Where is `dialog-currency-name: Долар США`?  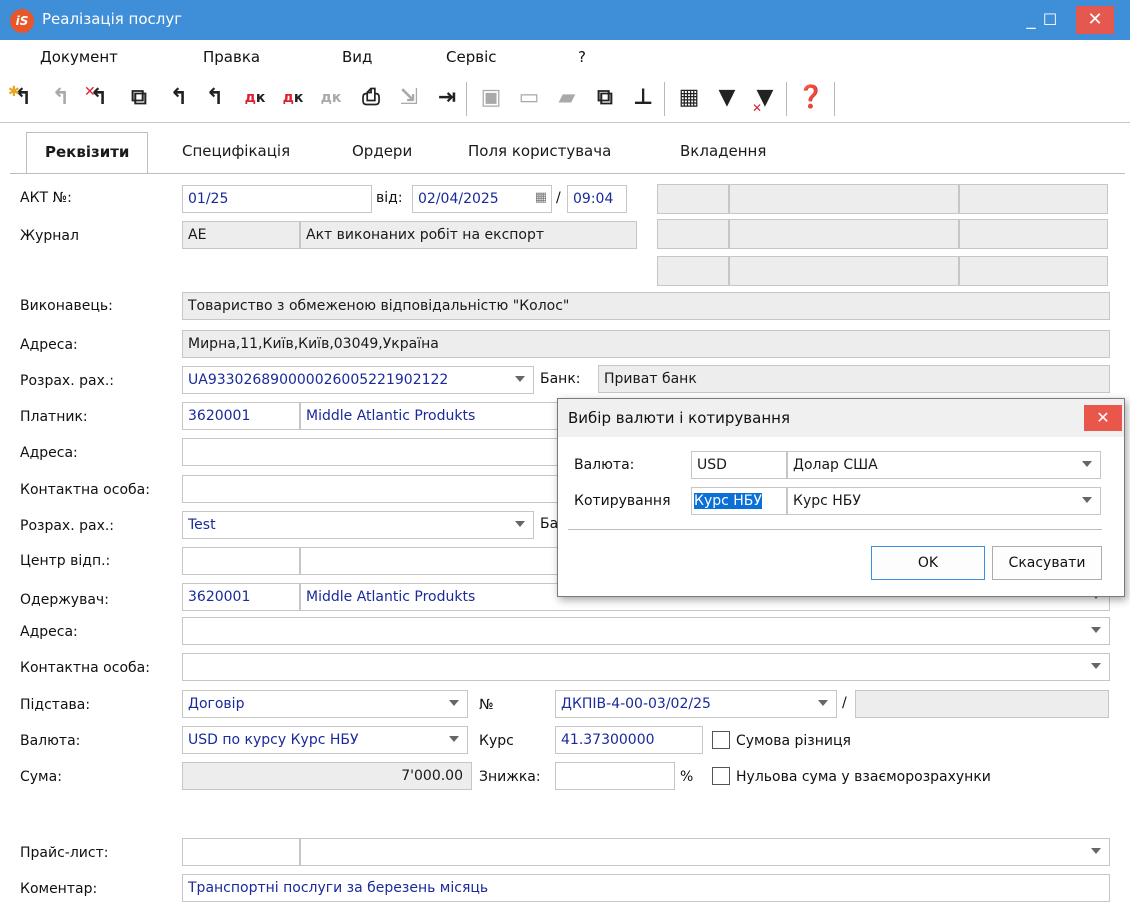
dialog-currency-name: Долар США is located at coordinates (835, 465).